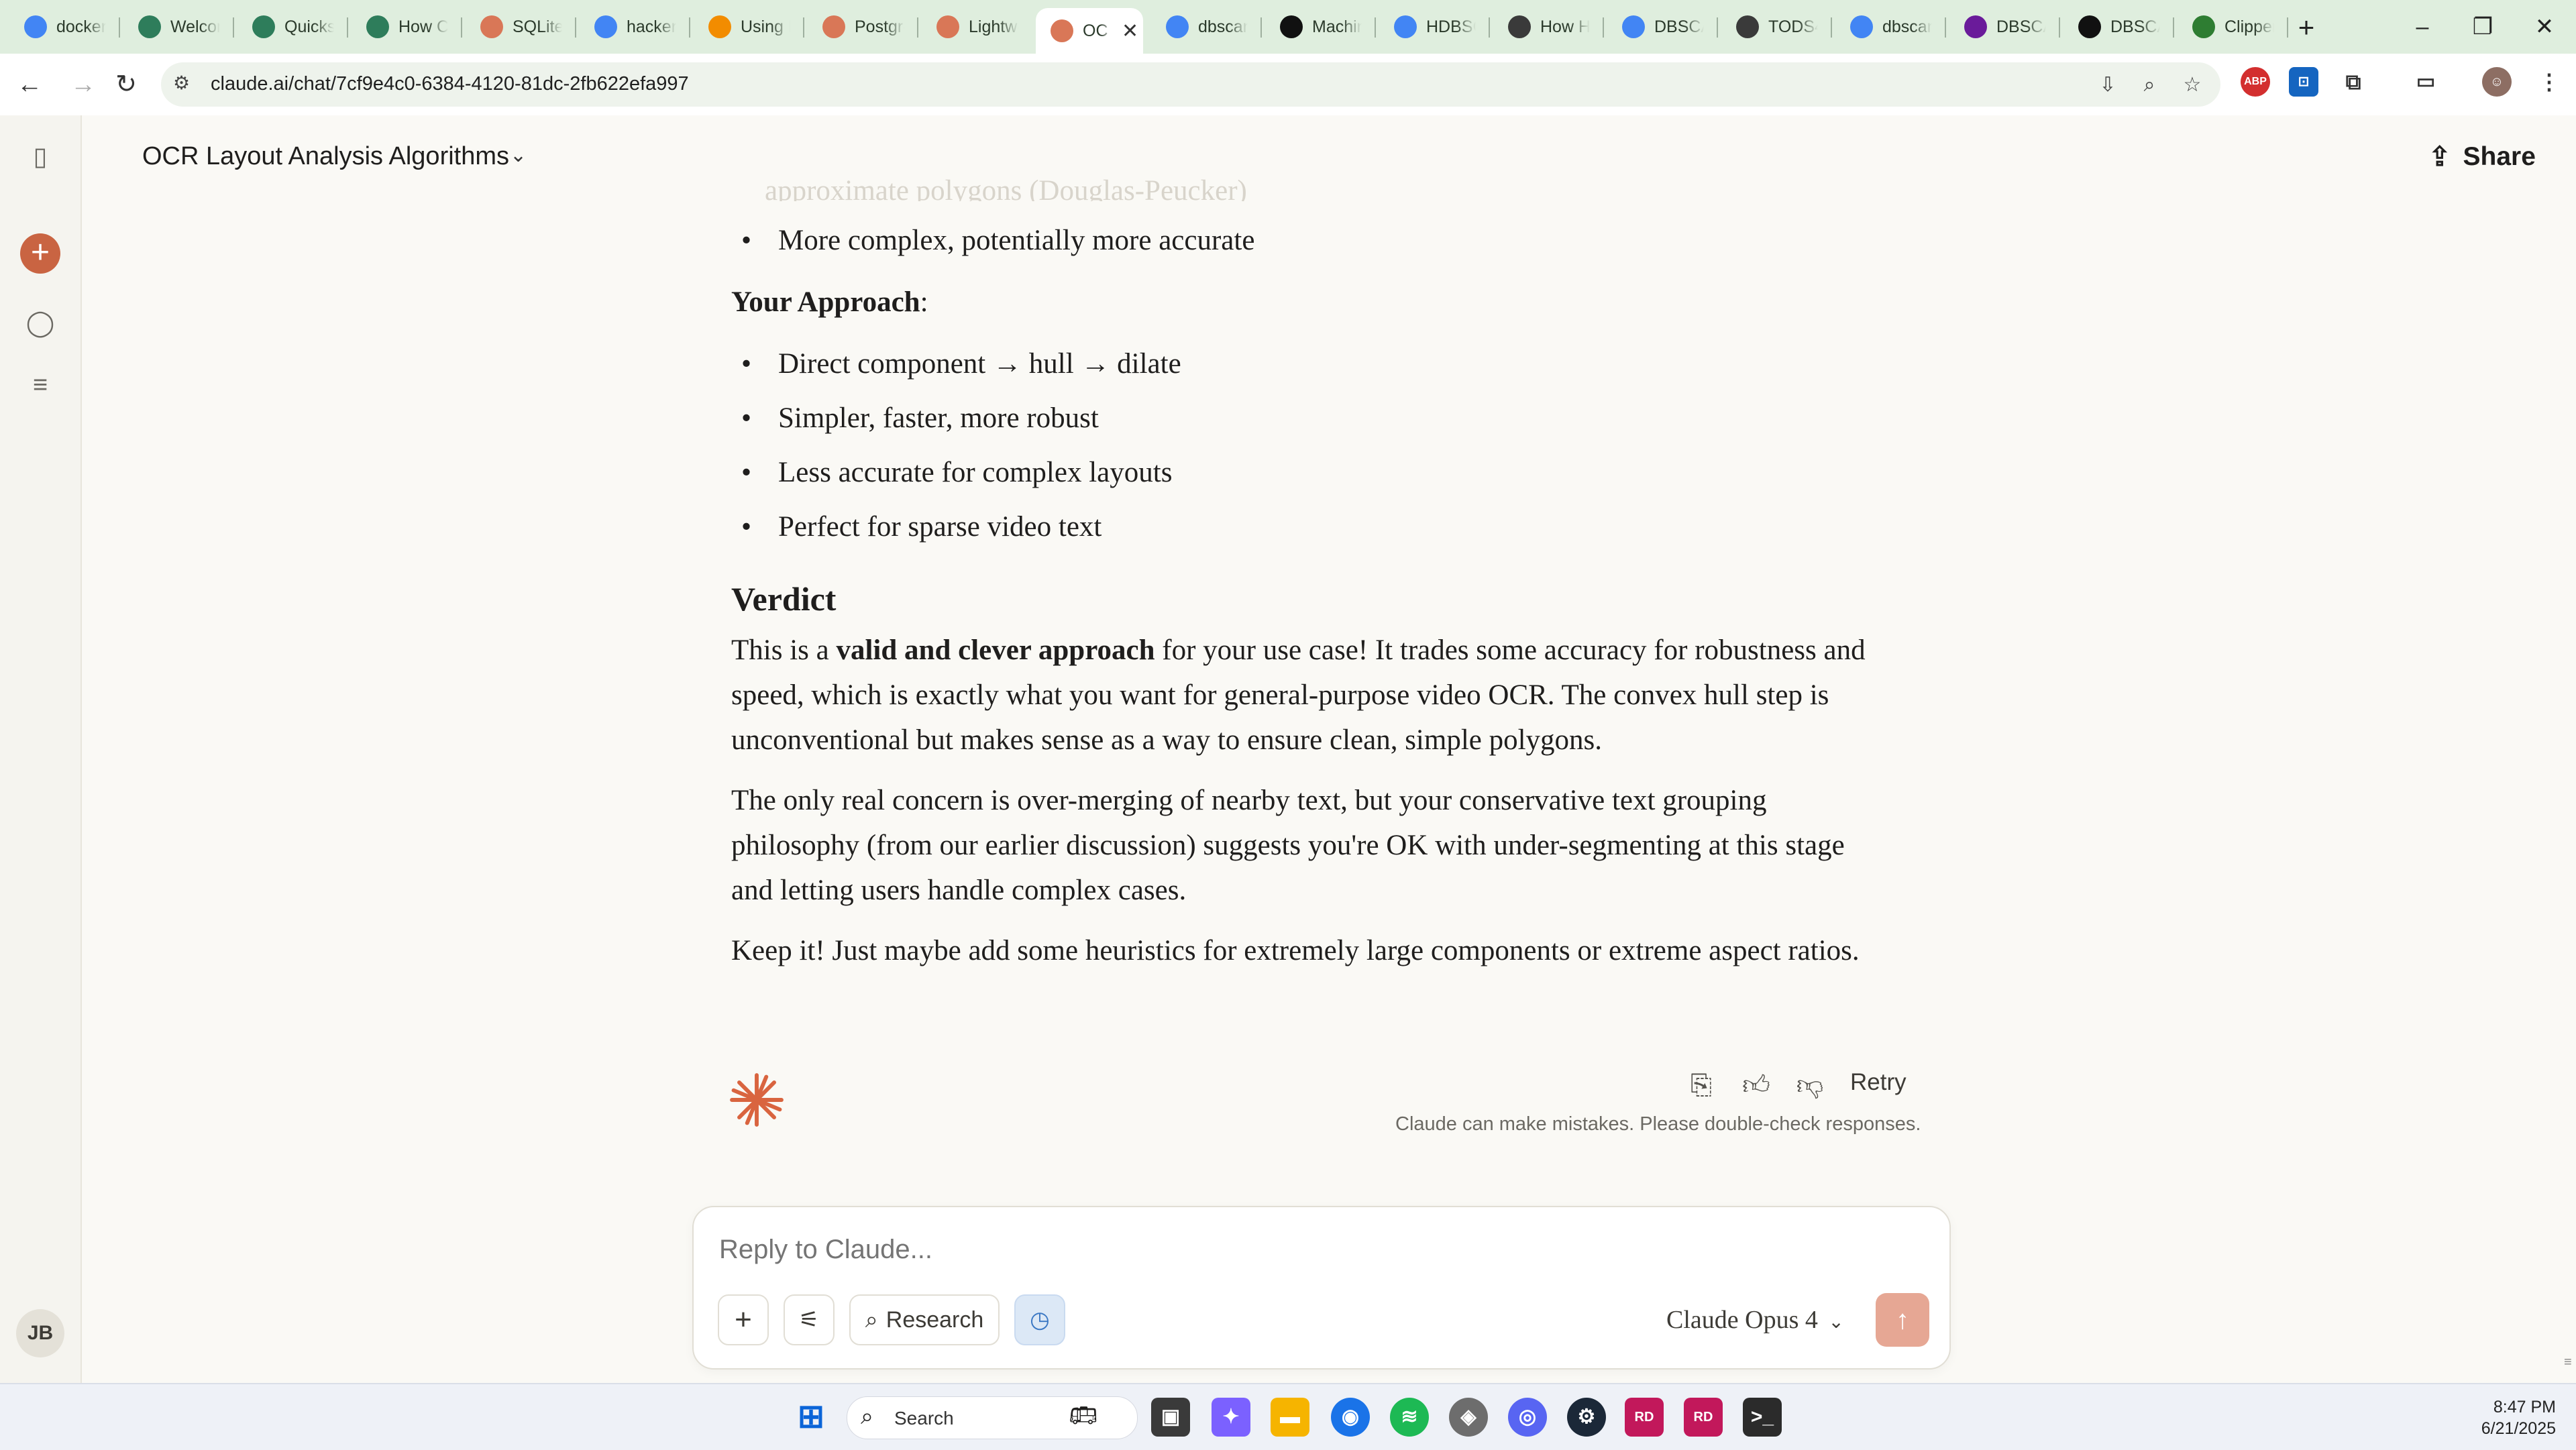 Image resolution: width=2576 pixels, height=1450 pixels. I want to click on rider-icon-2: RD, so click(1703, 1417).